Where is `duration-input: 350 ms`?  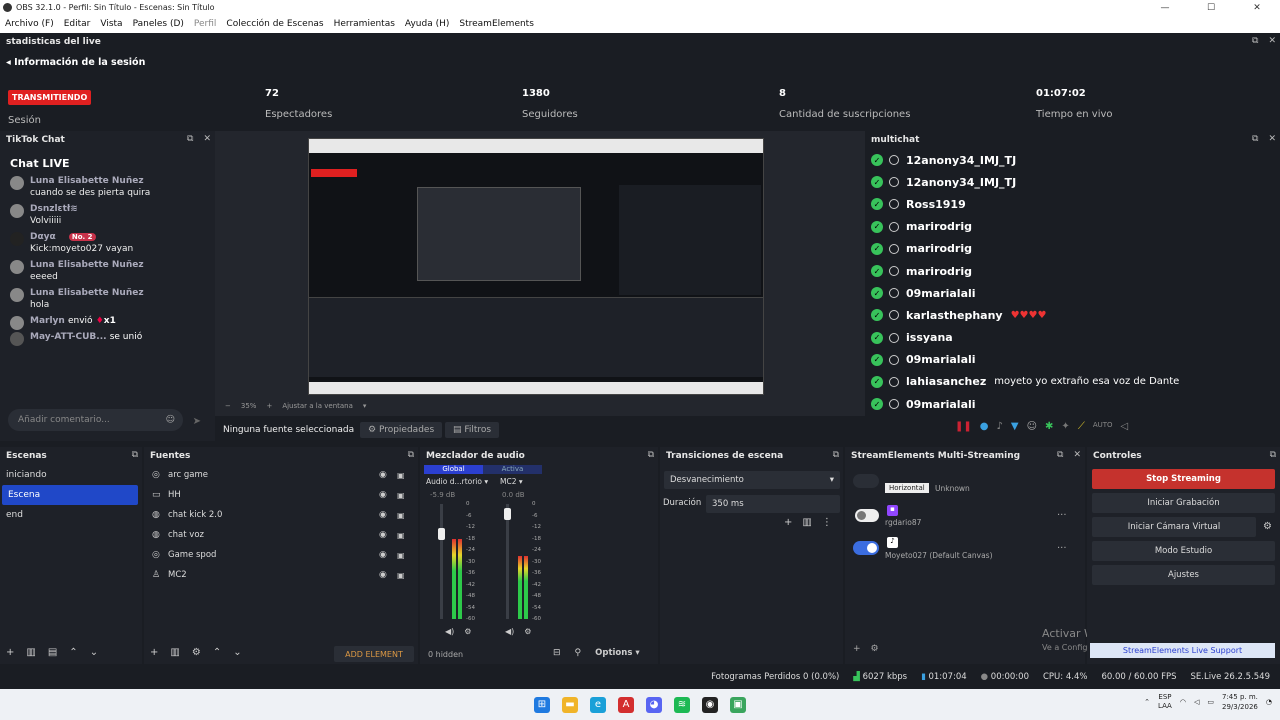 duration-input: 350 ms is located at coordinates (773, 504).